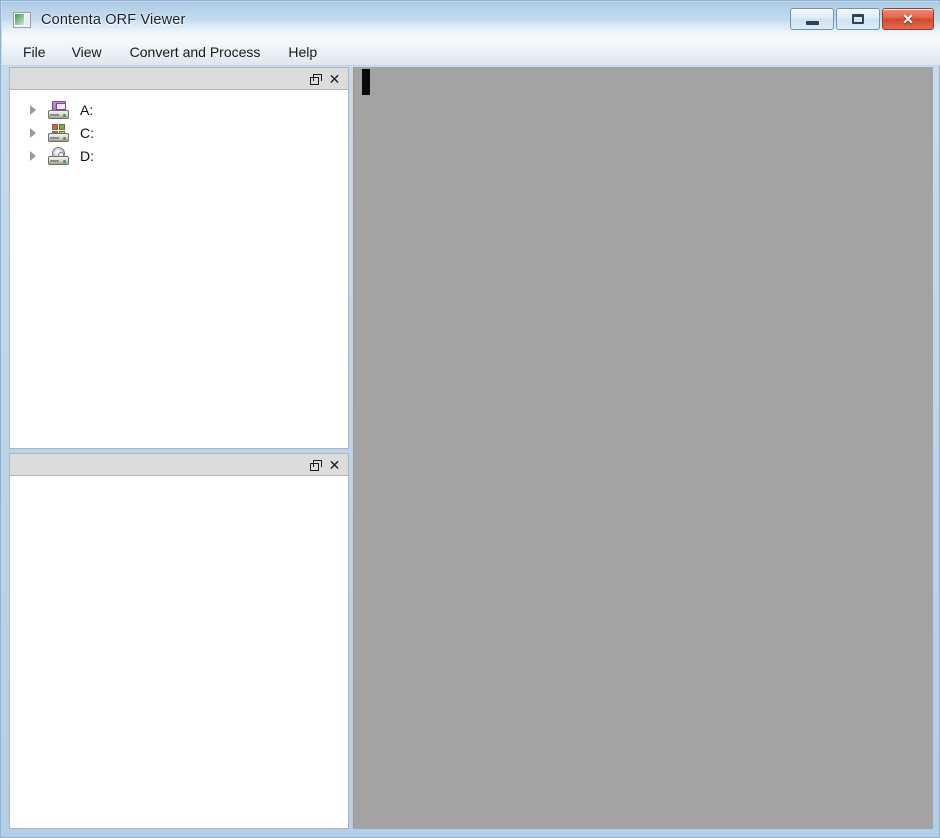 The image size is (940, 838). What do you see at coordinates (179, 464) in the screenshot?
I see `thumbnail-preview-panel-header: ✕` at bounding box center [179, 464].